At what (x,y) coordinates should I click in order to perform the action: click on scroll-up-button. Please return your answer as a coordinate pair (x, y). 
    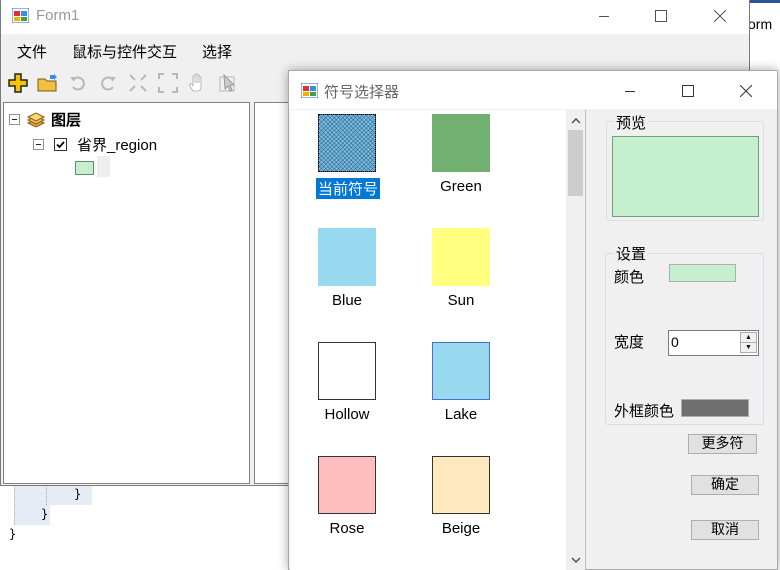
    Looking at the image, I should click on (575, 121).